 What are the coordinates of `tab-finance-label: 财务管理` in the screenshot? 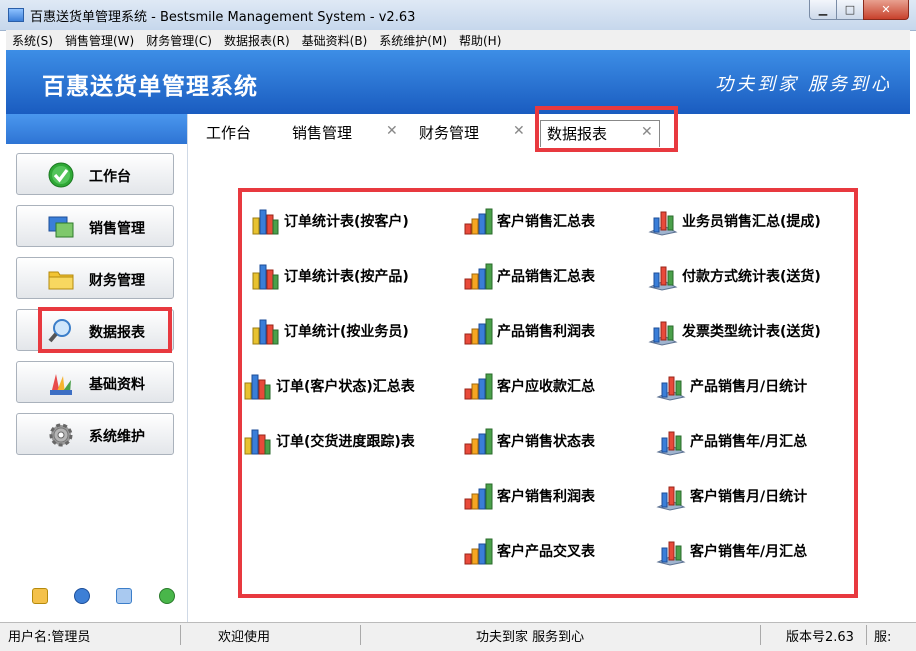 It's located at (449, 133).